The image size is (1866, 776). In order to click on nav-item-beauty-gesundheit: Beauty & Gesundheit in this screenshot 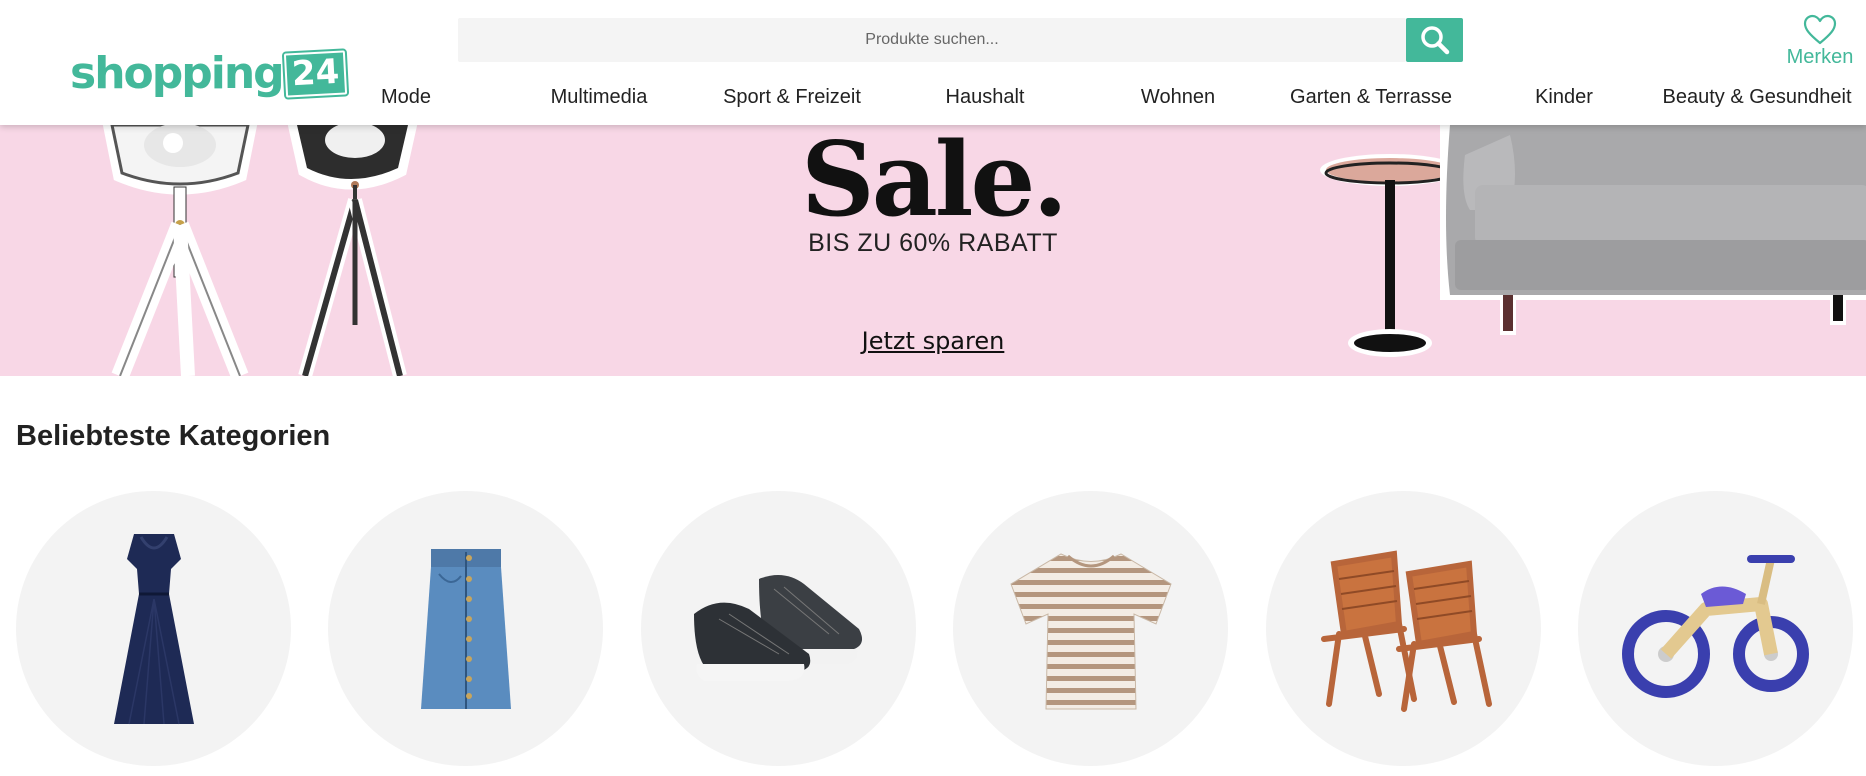, I will do `click(1756, 97)`.